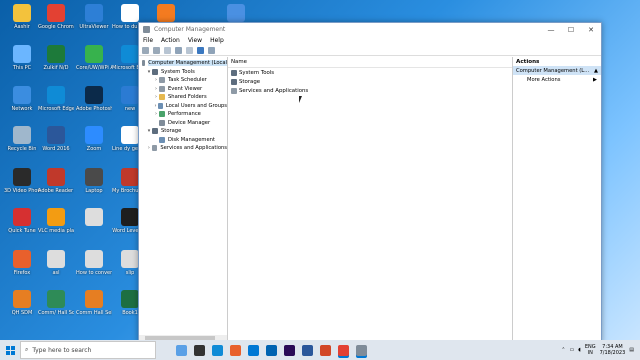  I want to click on desktop-icon: Firefox, so click(22, 263).